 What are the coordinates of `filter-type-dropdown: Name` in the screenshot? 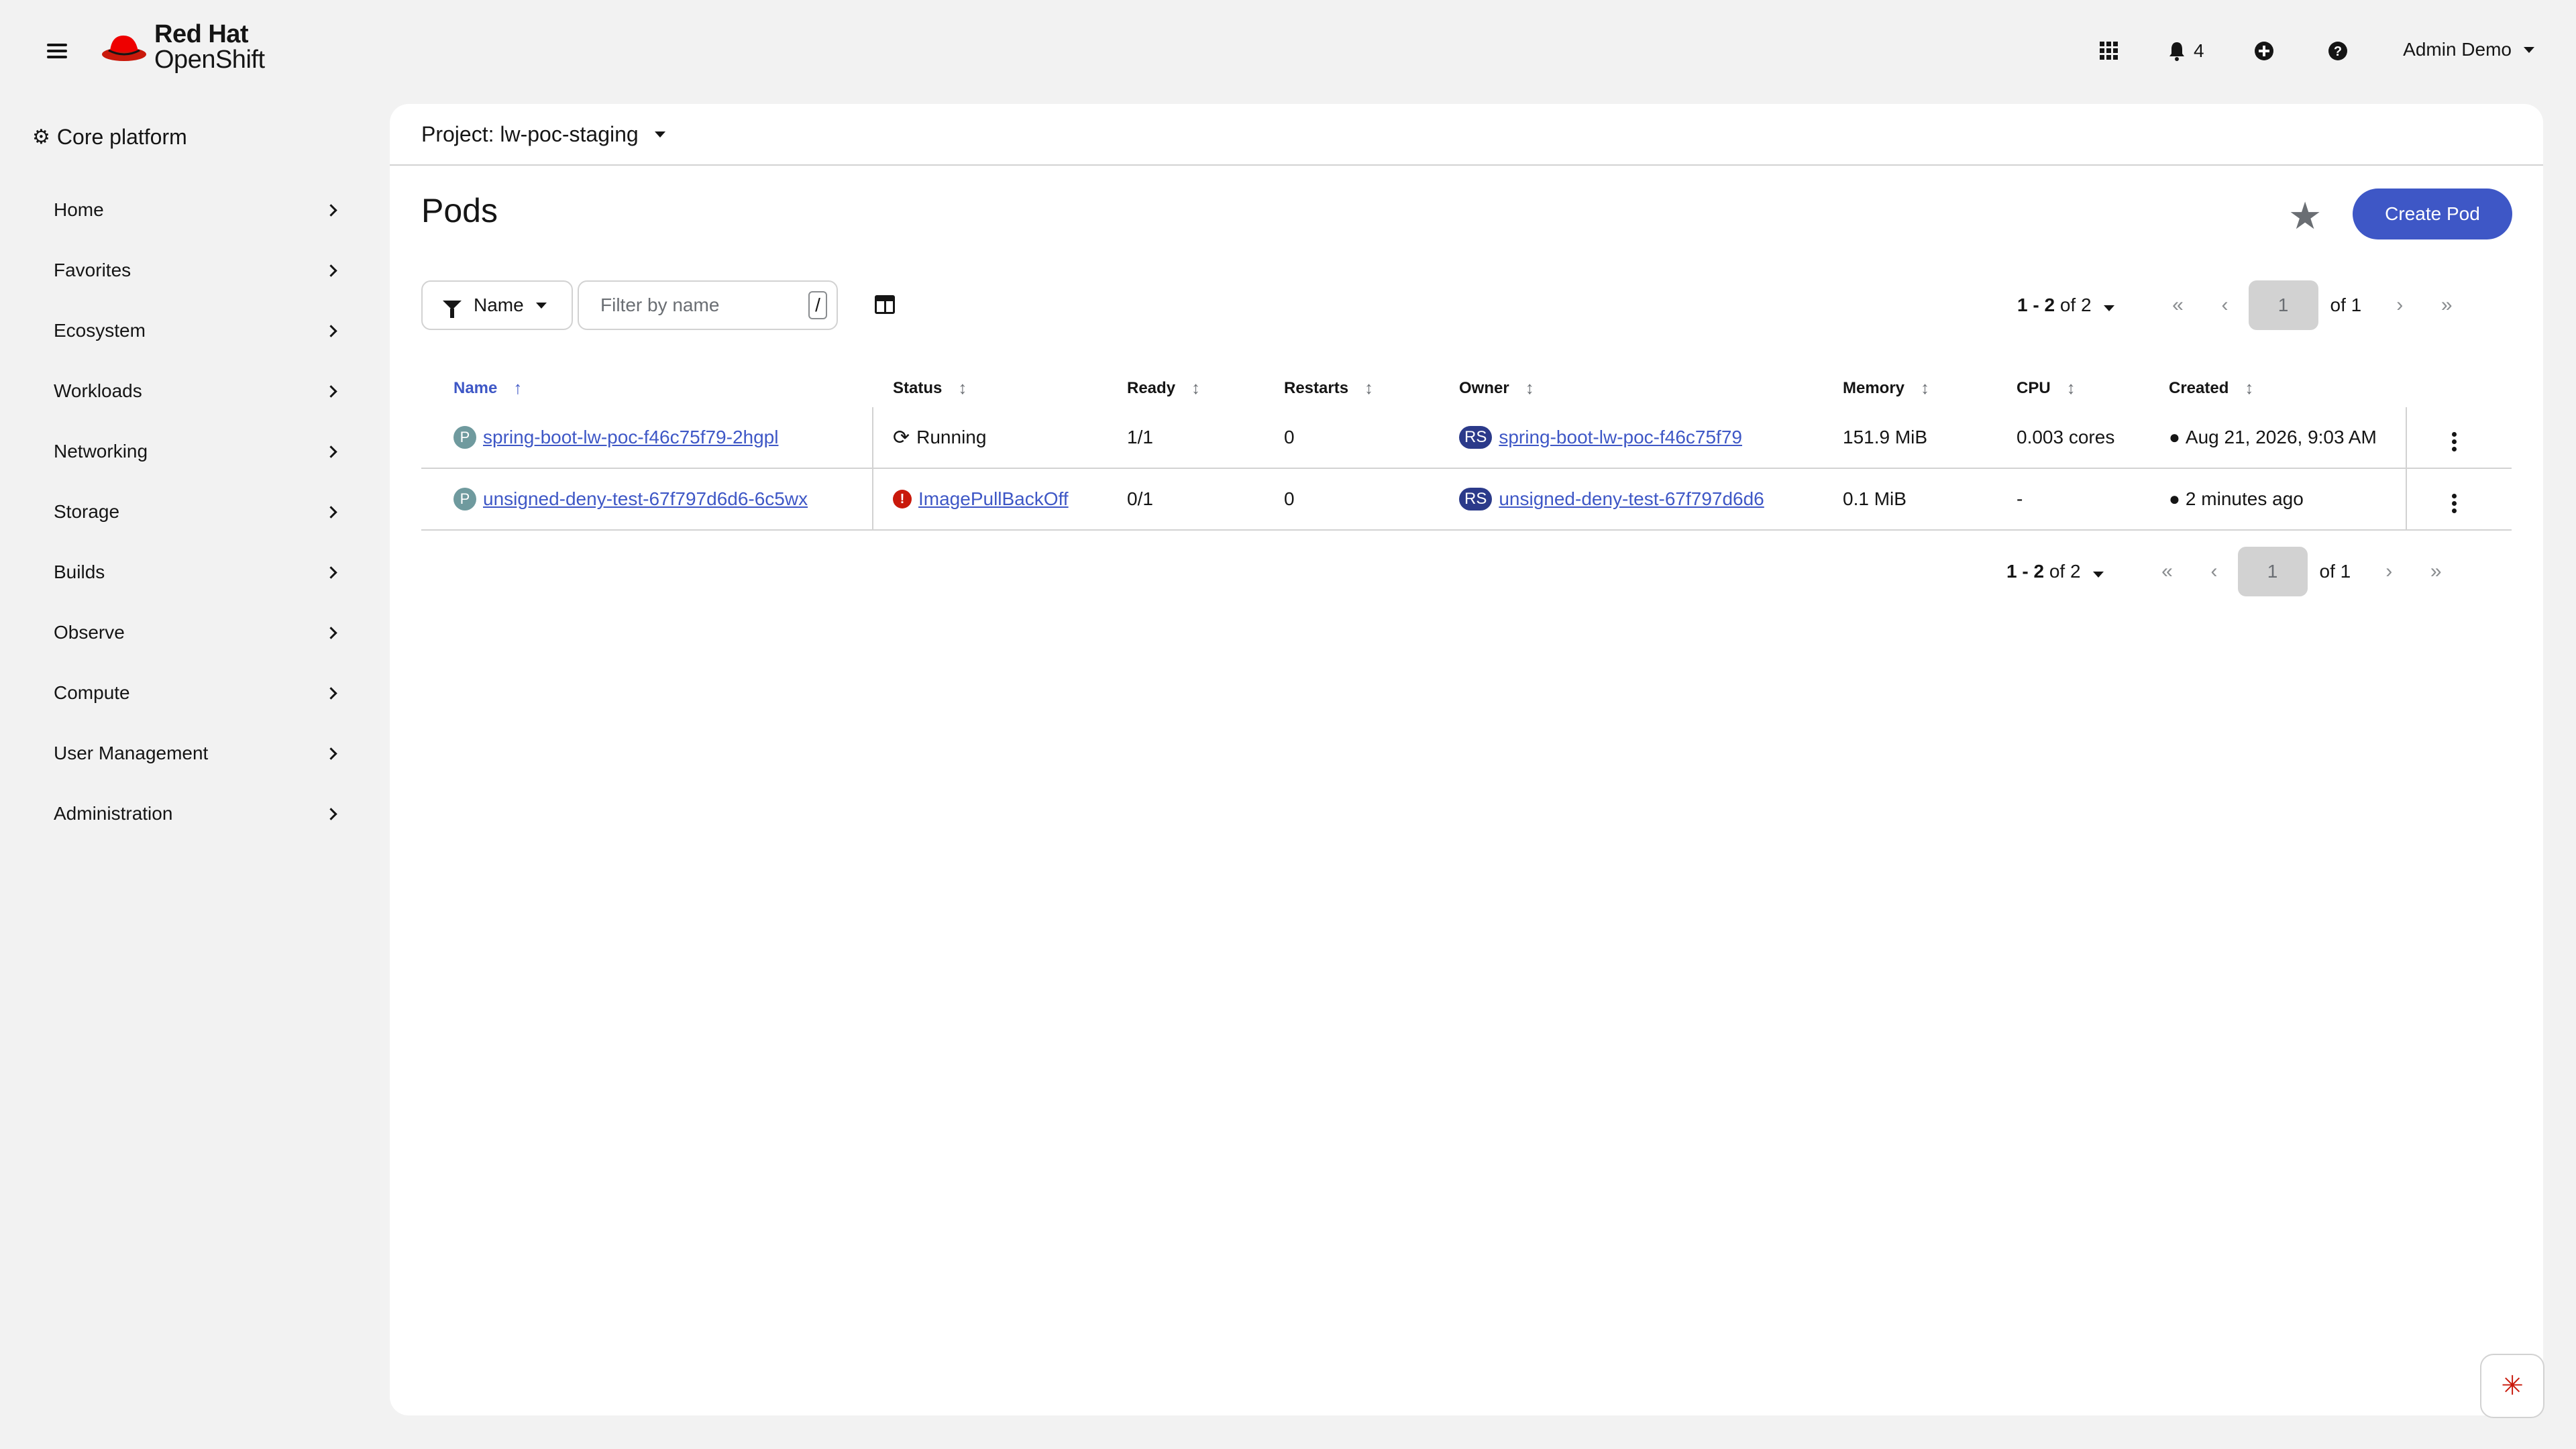 It's located at (497, 305).